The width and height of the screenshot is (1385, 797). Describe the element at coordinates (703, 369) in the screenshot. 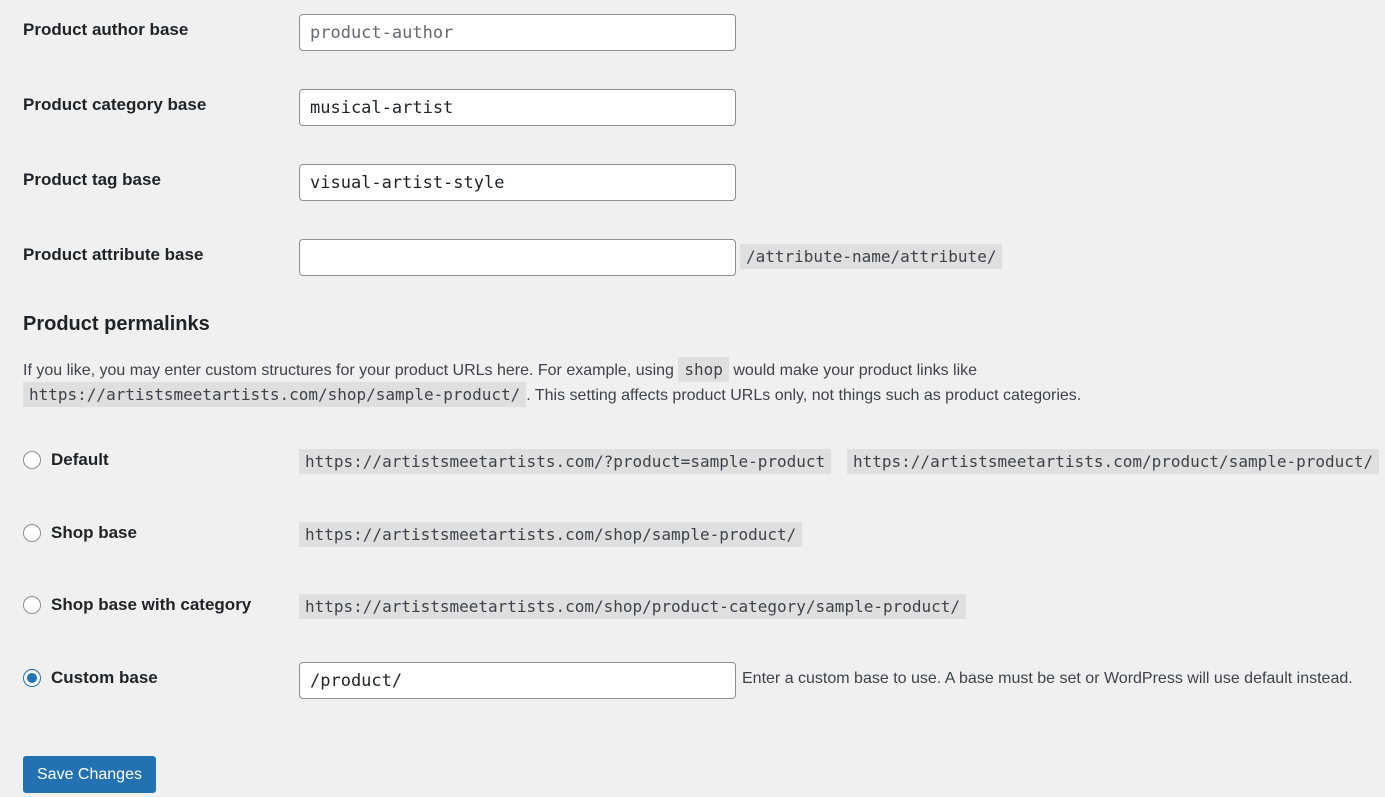

I see `desc-code-shop: shop` at that location.